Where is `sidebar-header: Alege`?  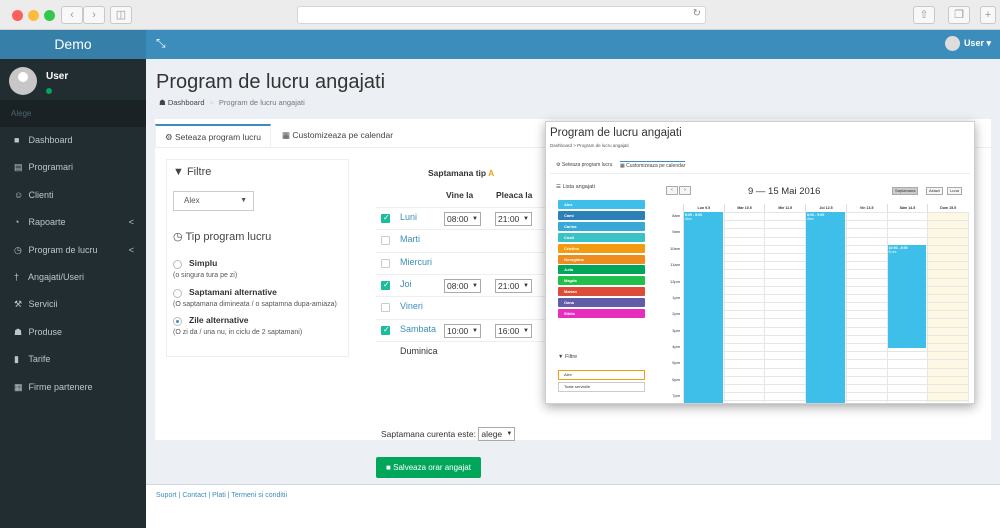 sidebar-header: Alege is located at coordinates (73, 113).